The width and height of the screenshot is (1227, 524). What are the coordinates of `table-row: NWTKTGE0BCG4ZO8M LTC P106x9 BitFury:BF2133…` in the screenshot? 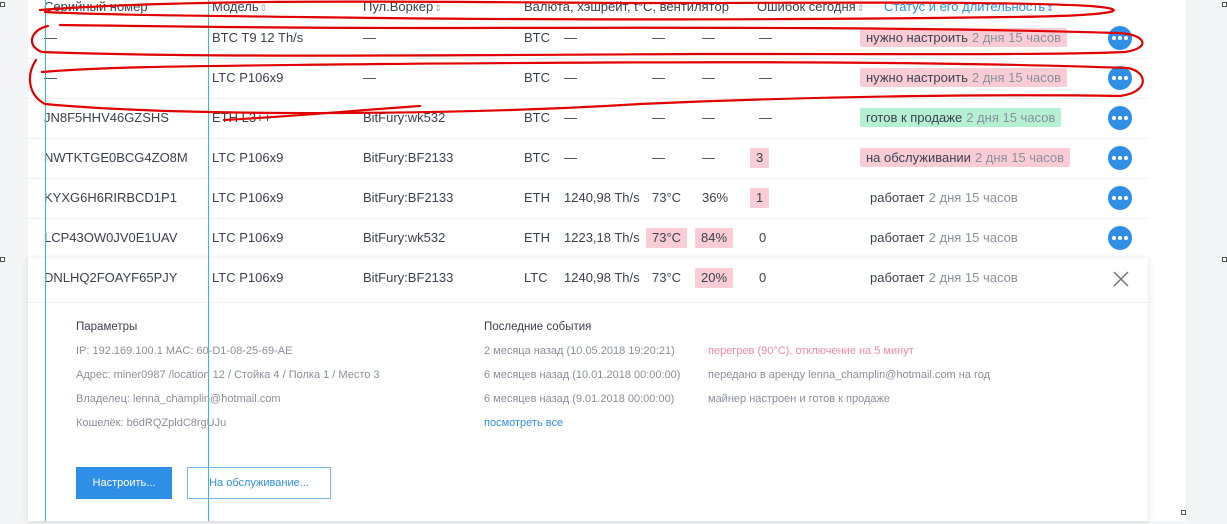 It's located at (613, 158).